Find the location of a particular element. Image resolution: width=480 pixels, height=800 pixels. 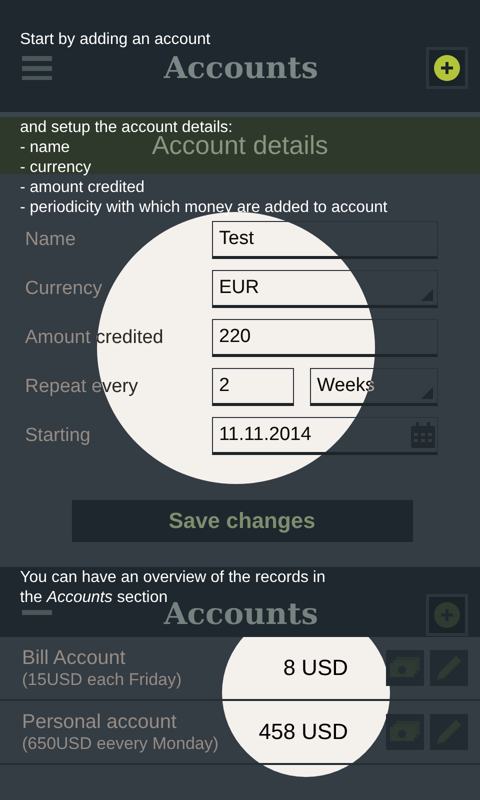

dropdown: EUR is located at coordinates (325, 289).